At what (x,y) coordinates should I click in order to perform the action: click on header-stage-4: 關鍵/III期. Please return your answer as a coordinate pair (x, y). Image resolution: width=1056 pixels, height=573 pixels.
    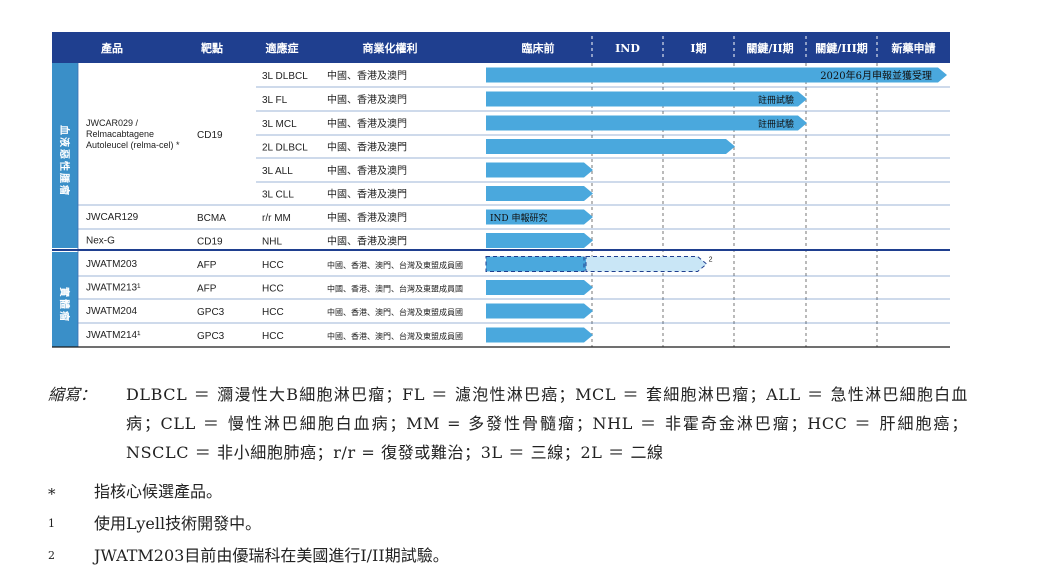
    Looking at the image, I should click on (841, 48).